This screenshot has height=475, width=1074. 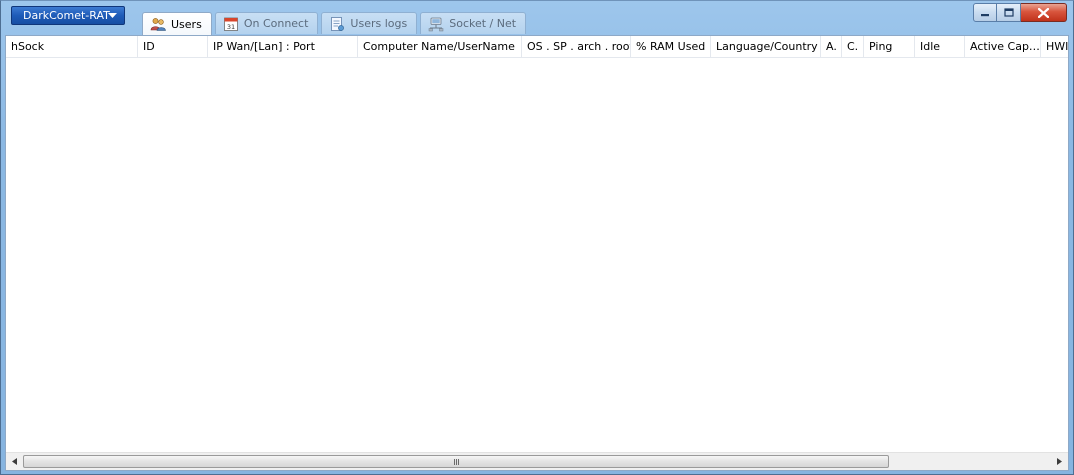 I want to click on app-menu-button: DarkComet-RAT, so click(x=68, y=15).